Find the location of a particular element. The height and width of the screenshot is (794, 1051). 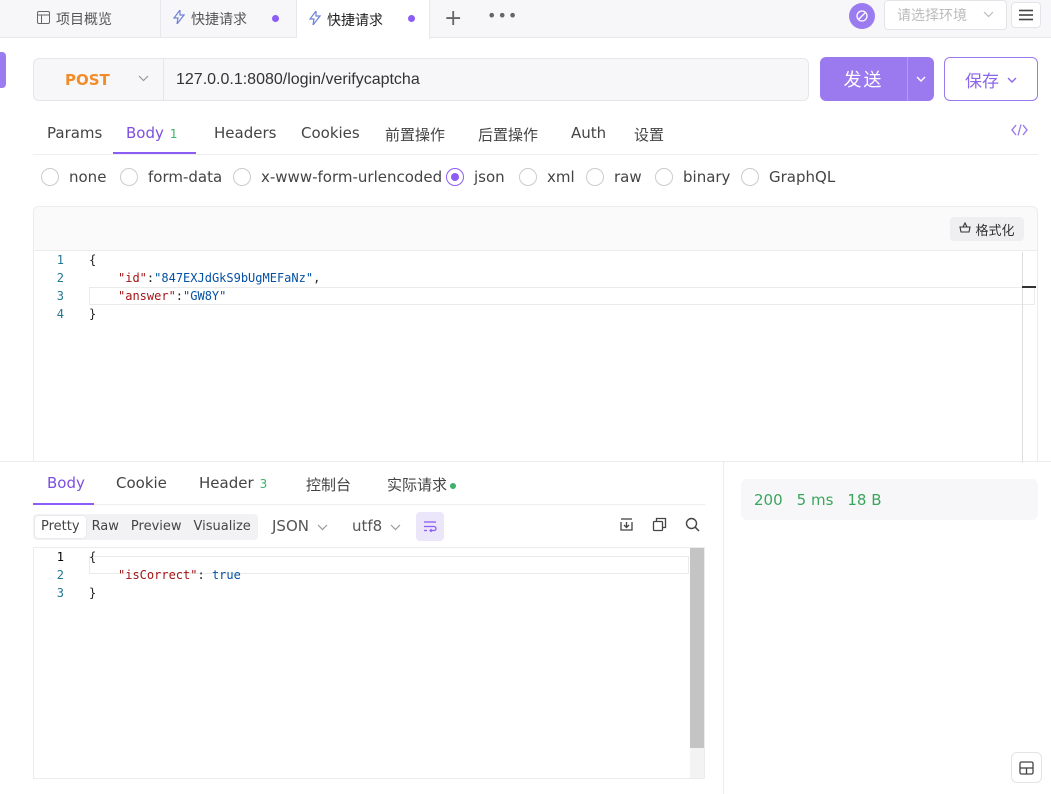

wrap-lines-icon is located at coordinates (430, 526).